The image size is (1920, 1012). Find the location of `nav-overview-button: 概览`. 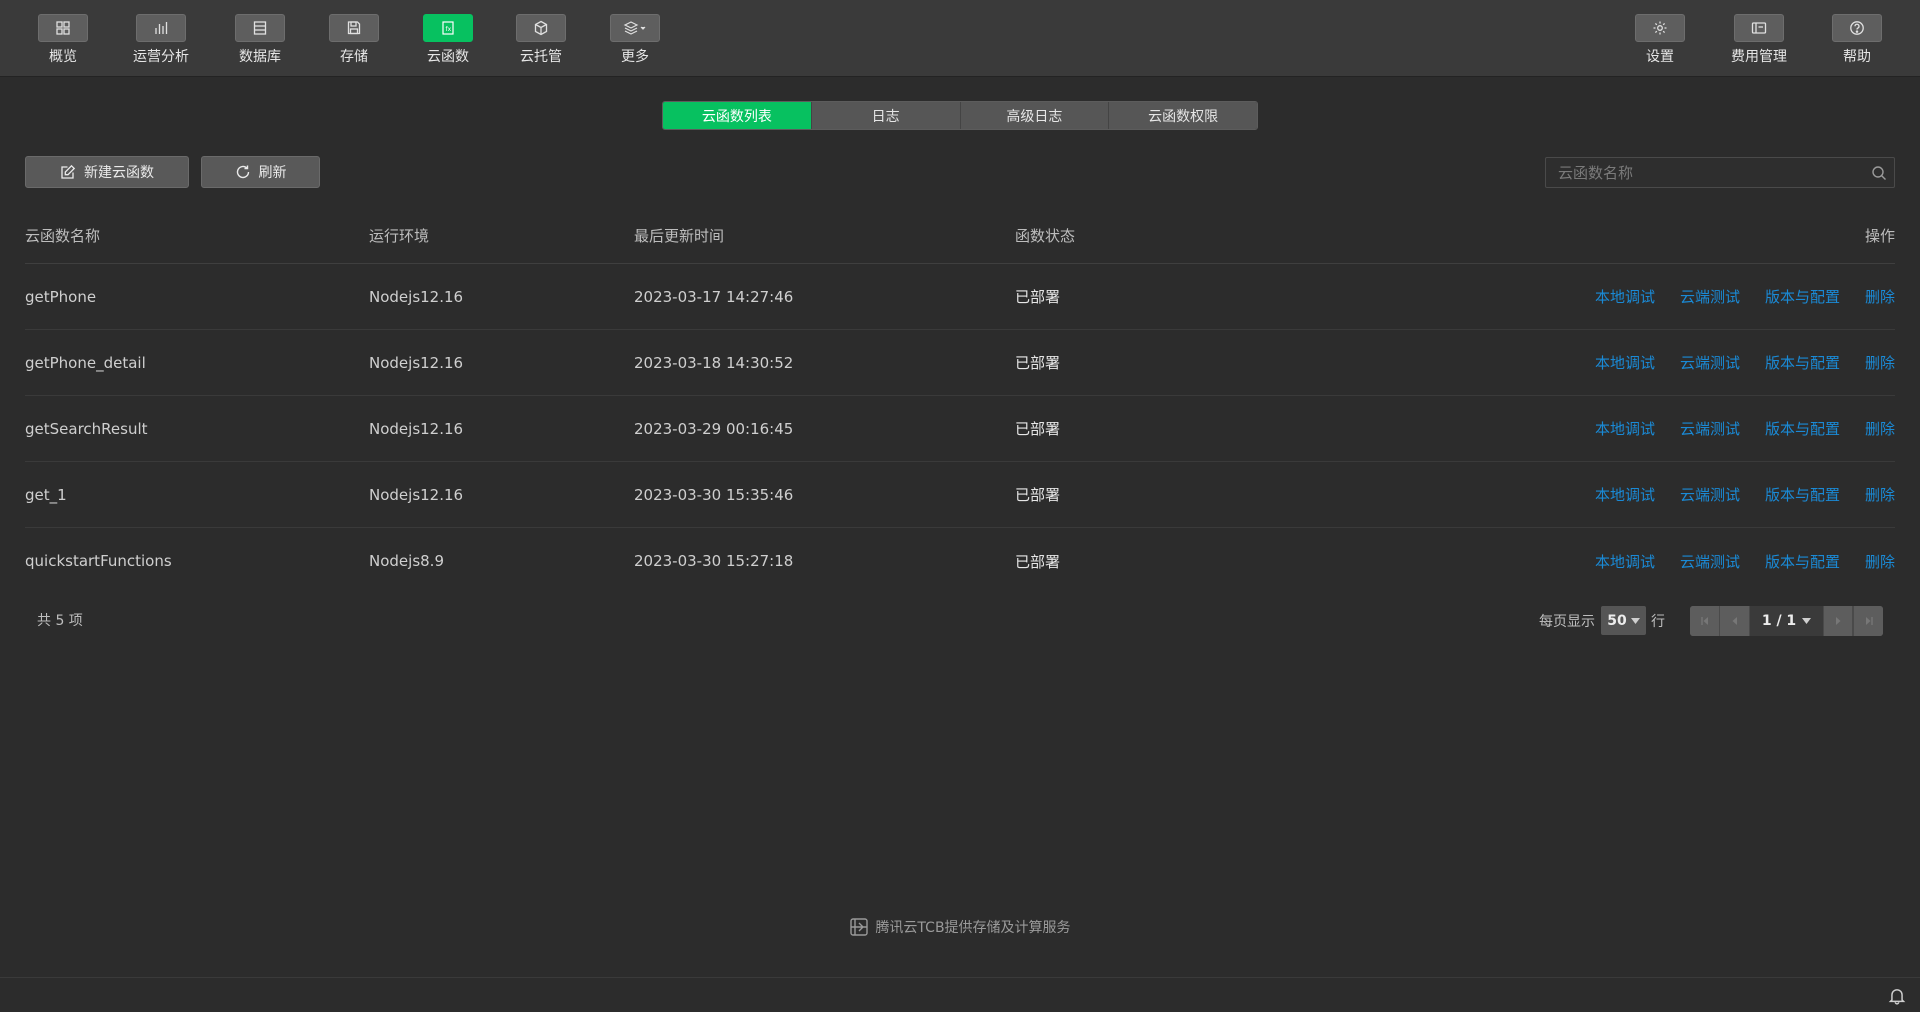

nav-overview-button: 概览 is located at coordinates (63, 42).